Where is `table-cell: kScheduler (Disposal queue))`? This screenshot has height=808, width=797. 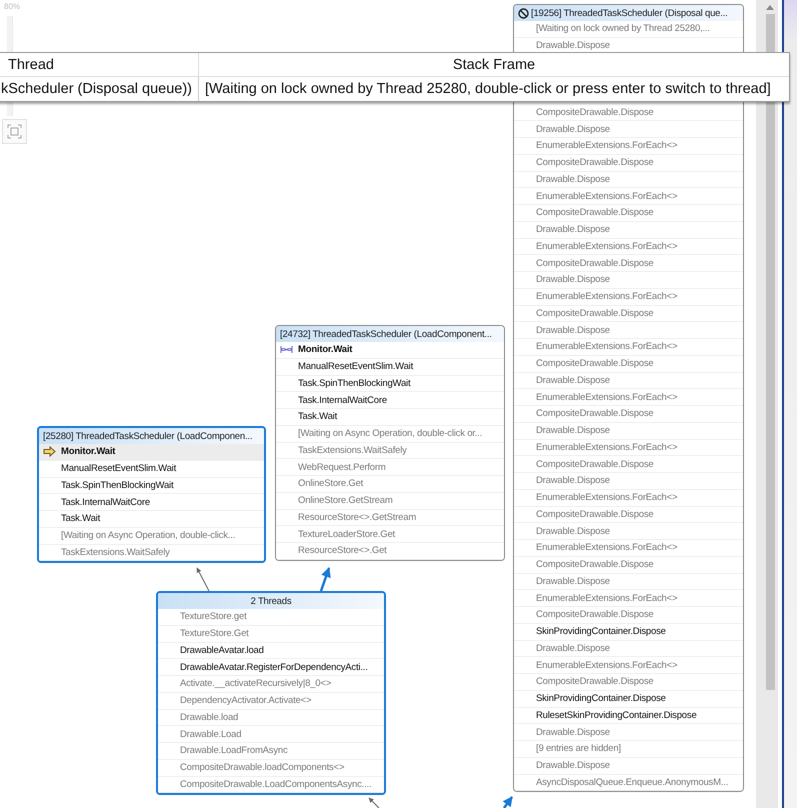
table-cell: kScheduler (Disposal queue)) is located at coordinates (99, 89).